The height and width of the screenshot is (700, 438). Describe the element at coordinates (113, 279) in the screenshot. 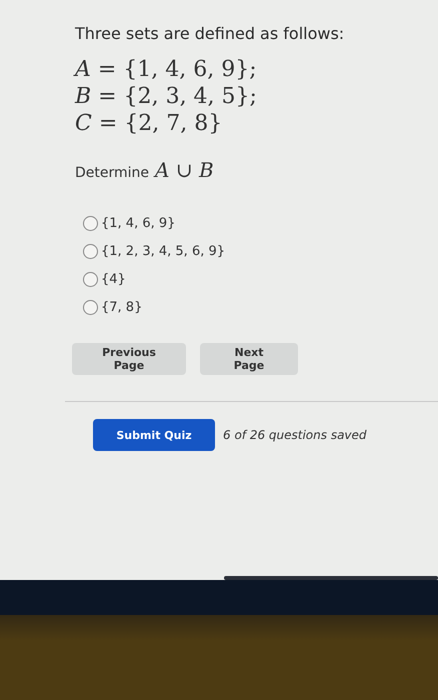

I see `option-label: {4}` at that location.